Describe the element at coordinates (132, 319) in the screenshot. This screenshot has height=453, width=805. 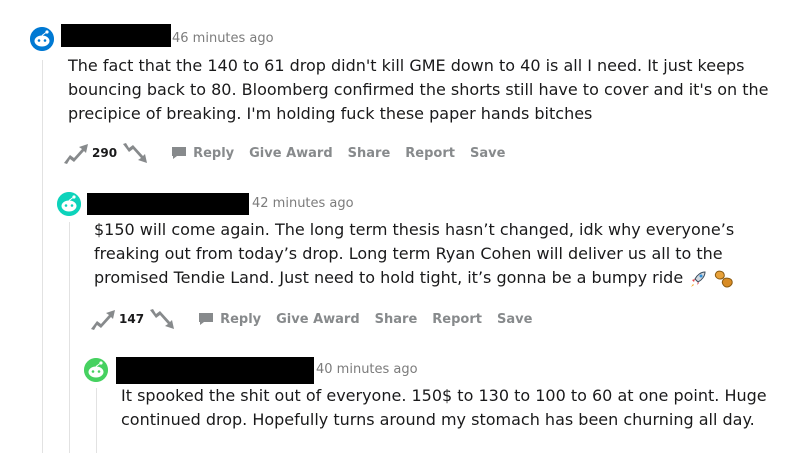
I see `vote-score: 147` at that location.